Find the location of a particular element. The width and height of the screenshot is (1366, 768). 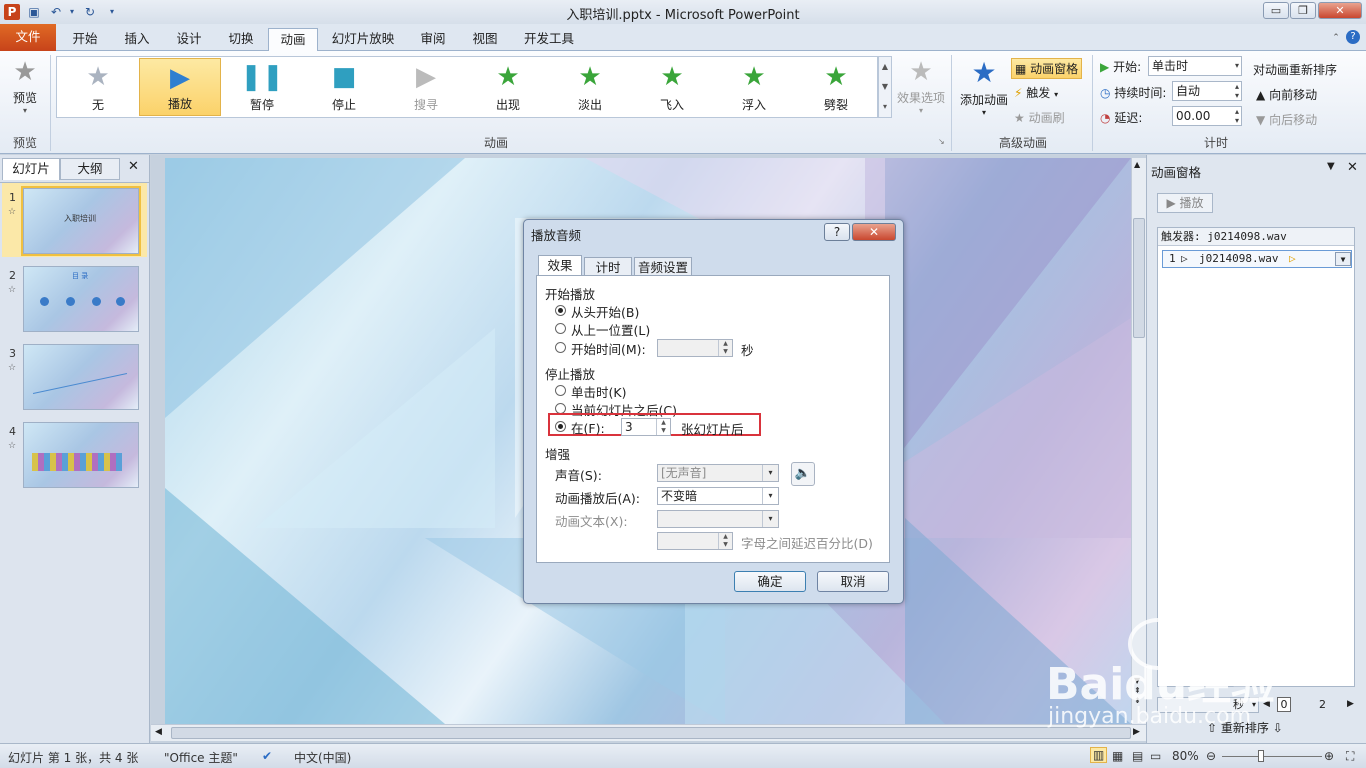

fit-window-icon: ⛶ is located at coordinates (1350, 756).